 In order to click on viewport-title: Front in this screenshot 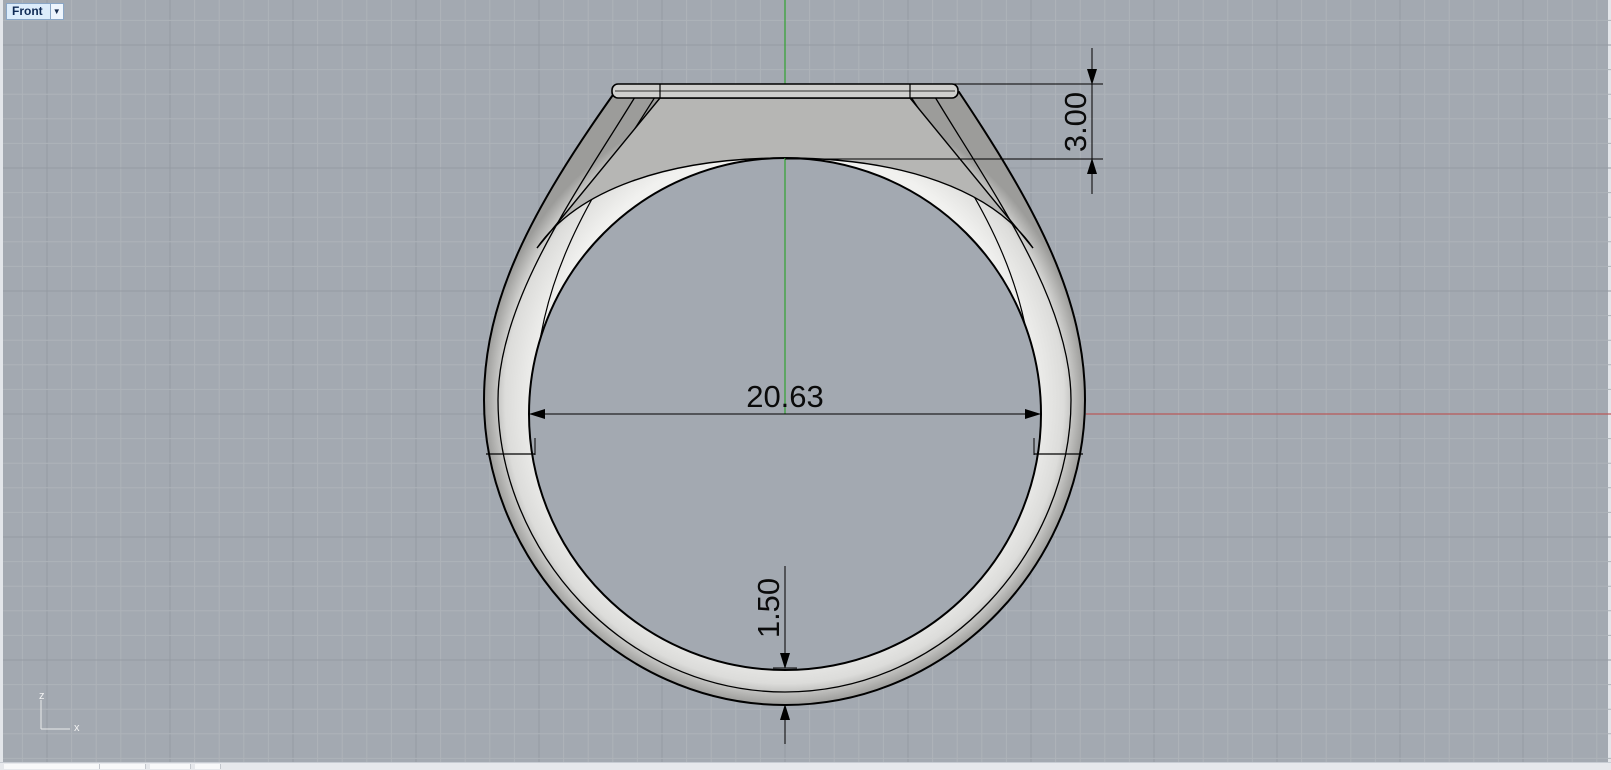, I will do `click(28, 11)`.